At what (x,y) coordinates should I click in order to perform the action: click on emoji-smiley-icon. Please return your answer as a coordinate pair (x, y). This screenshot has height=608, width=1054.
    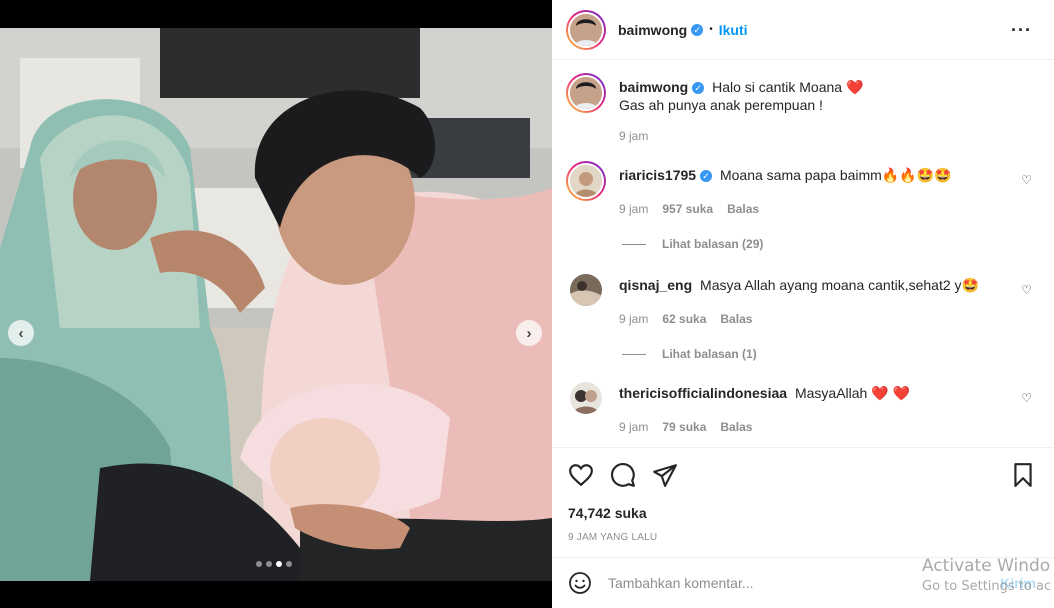
    Looking at the image, I should click on (580, 583).